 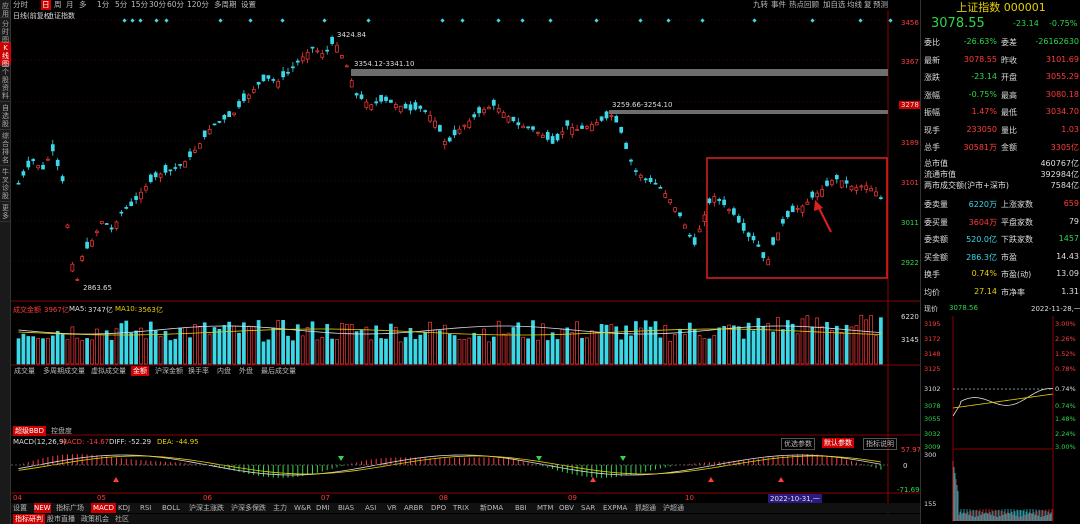 What do you see at coordinates (103, 5) in the screenshot?
I see `tb-1min: 1分` at bounding box center [103, 5].